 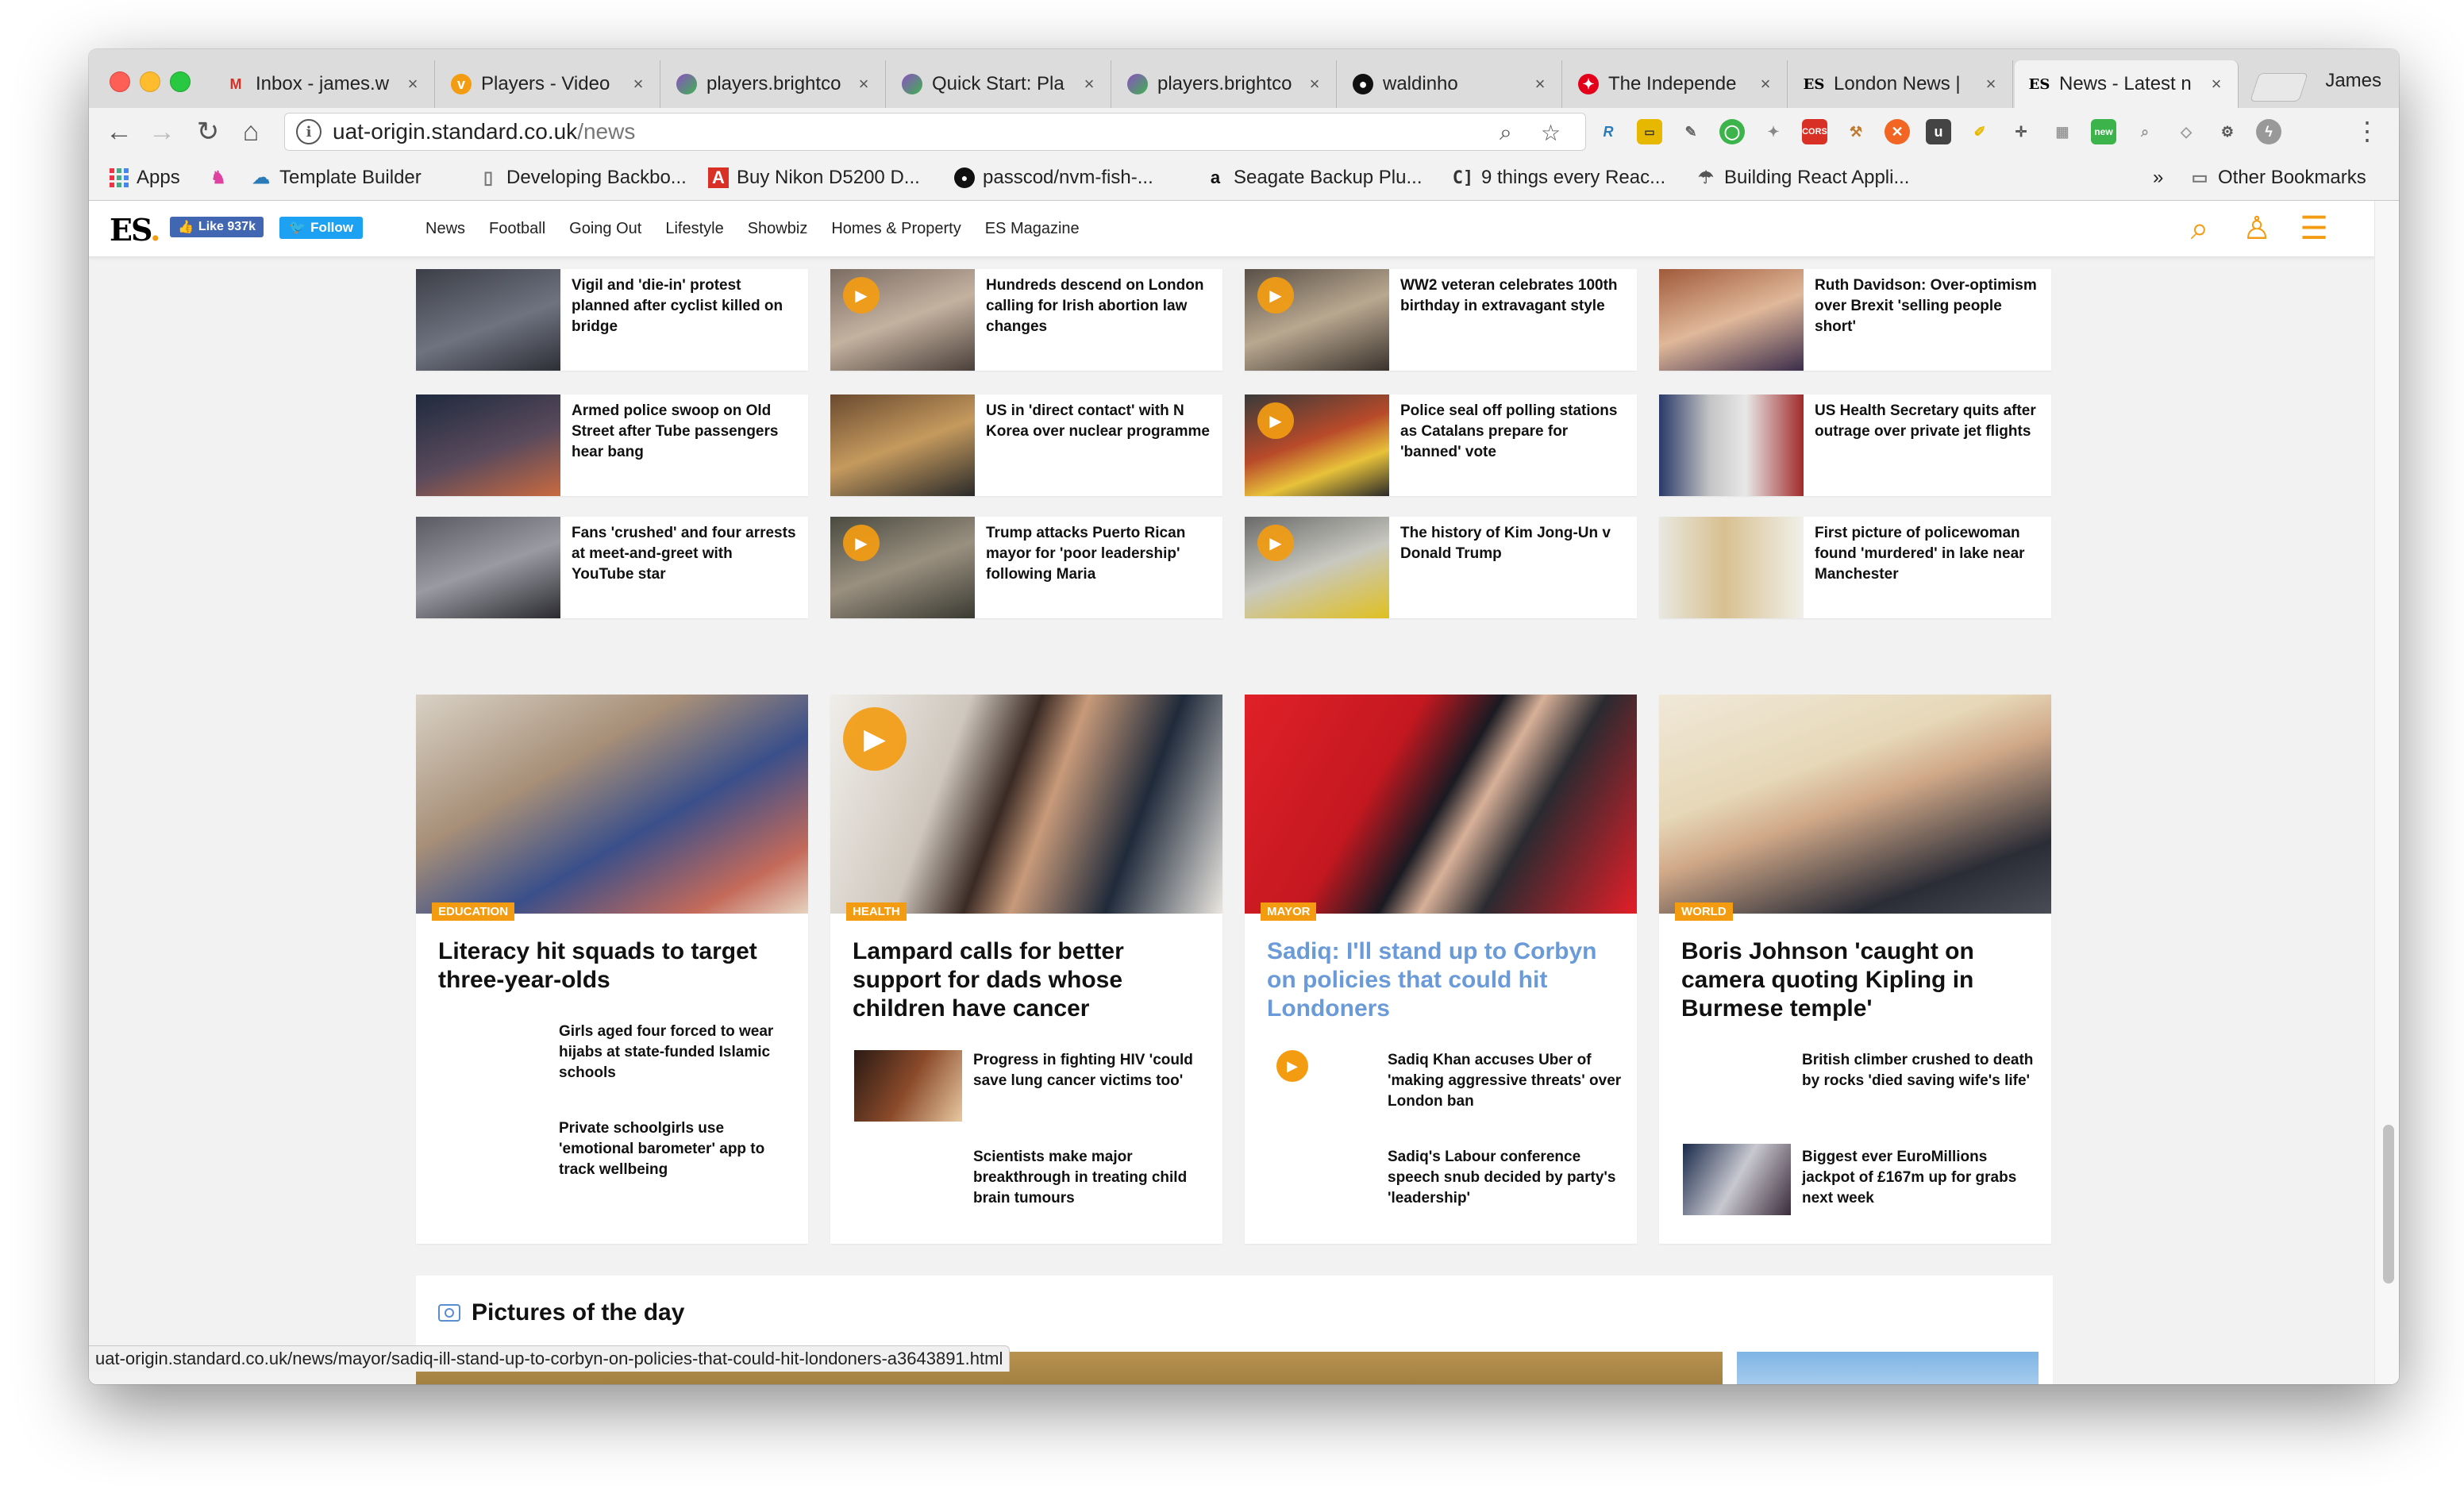 I want to click on dropbox-icon: ◇, so click(x=2186, y=131).